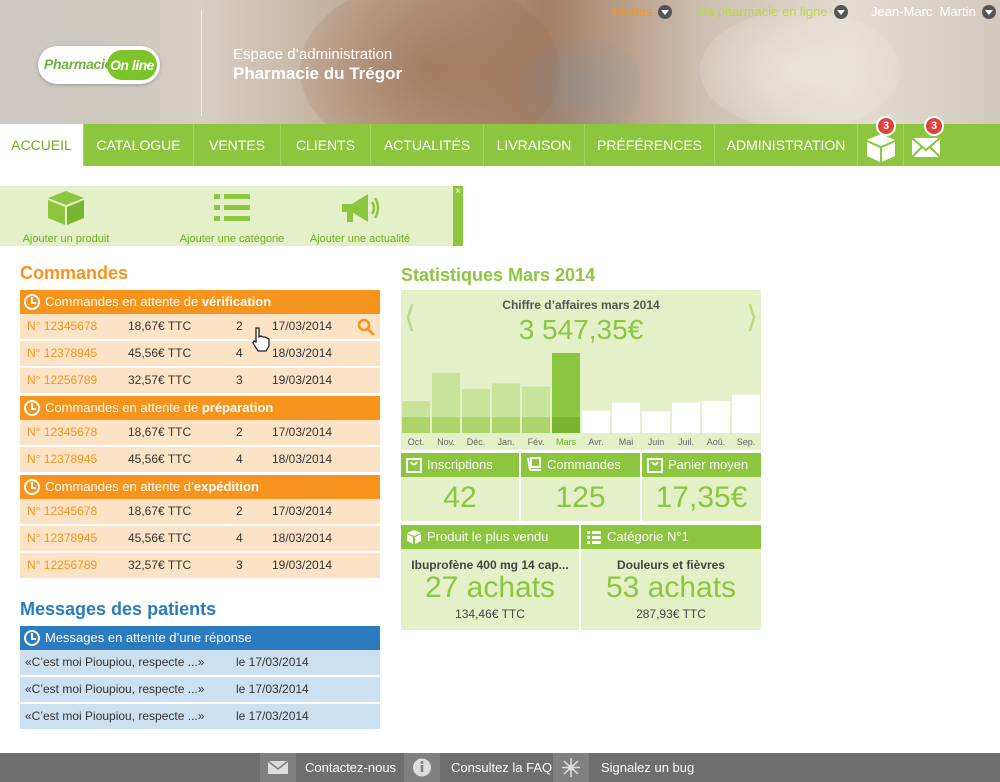 This screenshot has width=1000, height=782. Describe the element at coordinates (716, 442) in the screenshot. I see `month-label-10: Aoû.` at that location.